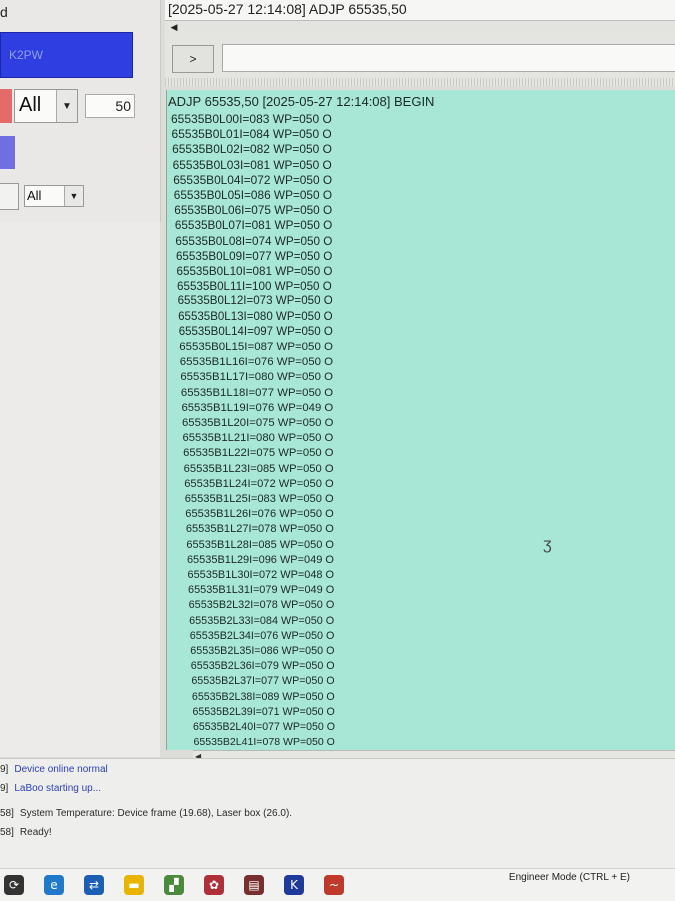 The height and width of the screenshot is (901, 675). I want to click on k2pw-button: K2PW, so click(66, 55).